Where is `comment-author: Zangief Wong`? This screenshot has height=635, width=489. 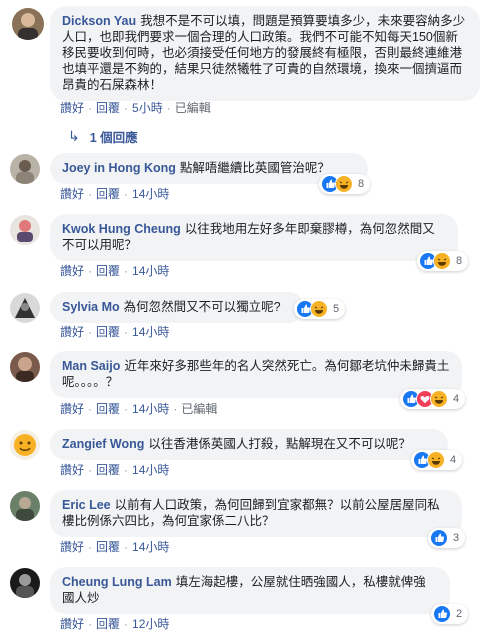
comment-author: Zangief Wong is located at coordinates (103, 444).